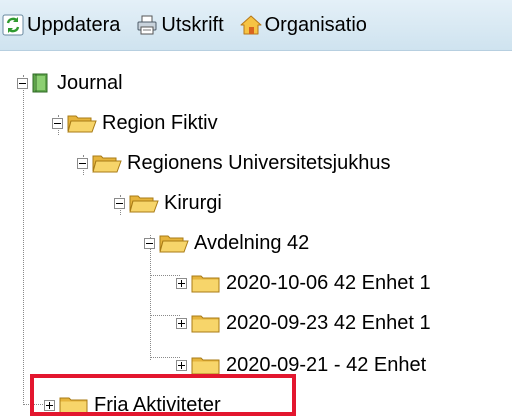 The width and height of the screenshot is (512, 420). Describe the element at coordinates (13, 25) in the screenshot. I see `refresh-icon` at that location.